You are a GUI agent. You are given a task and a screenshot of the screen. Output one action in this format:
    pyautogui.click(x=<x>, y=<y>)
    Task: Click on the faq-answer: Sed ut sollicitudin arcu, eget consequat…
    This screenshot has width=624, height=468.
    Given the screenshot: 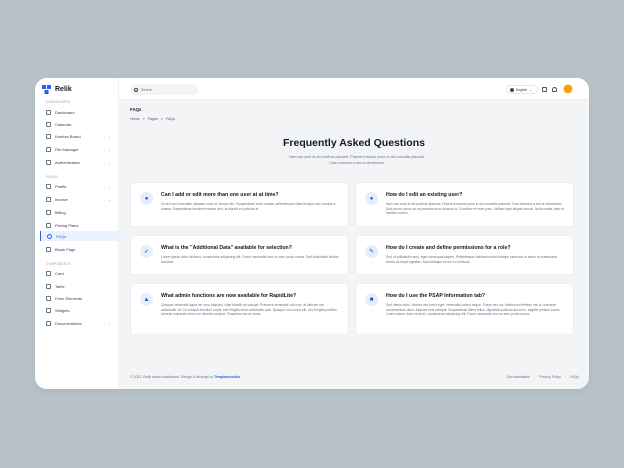 What is the action you would take?
    pyautogui.click(x=471, y=259)
    